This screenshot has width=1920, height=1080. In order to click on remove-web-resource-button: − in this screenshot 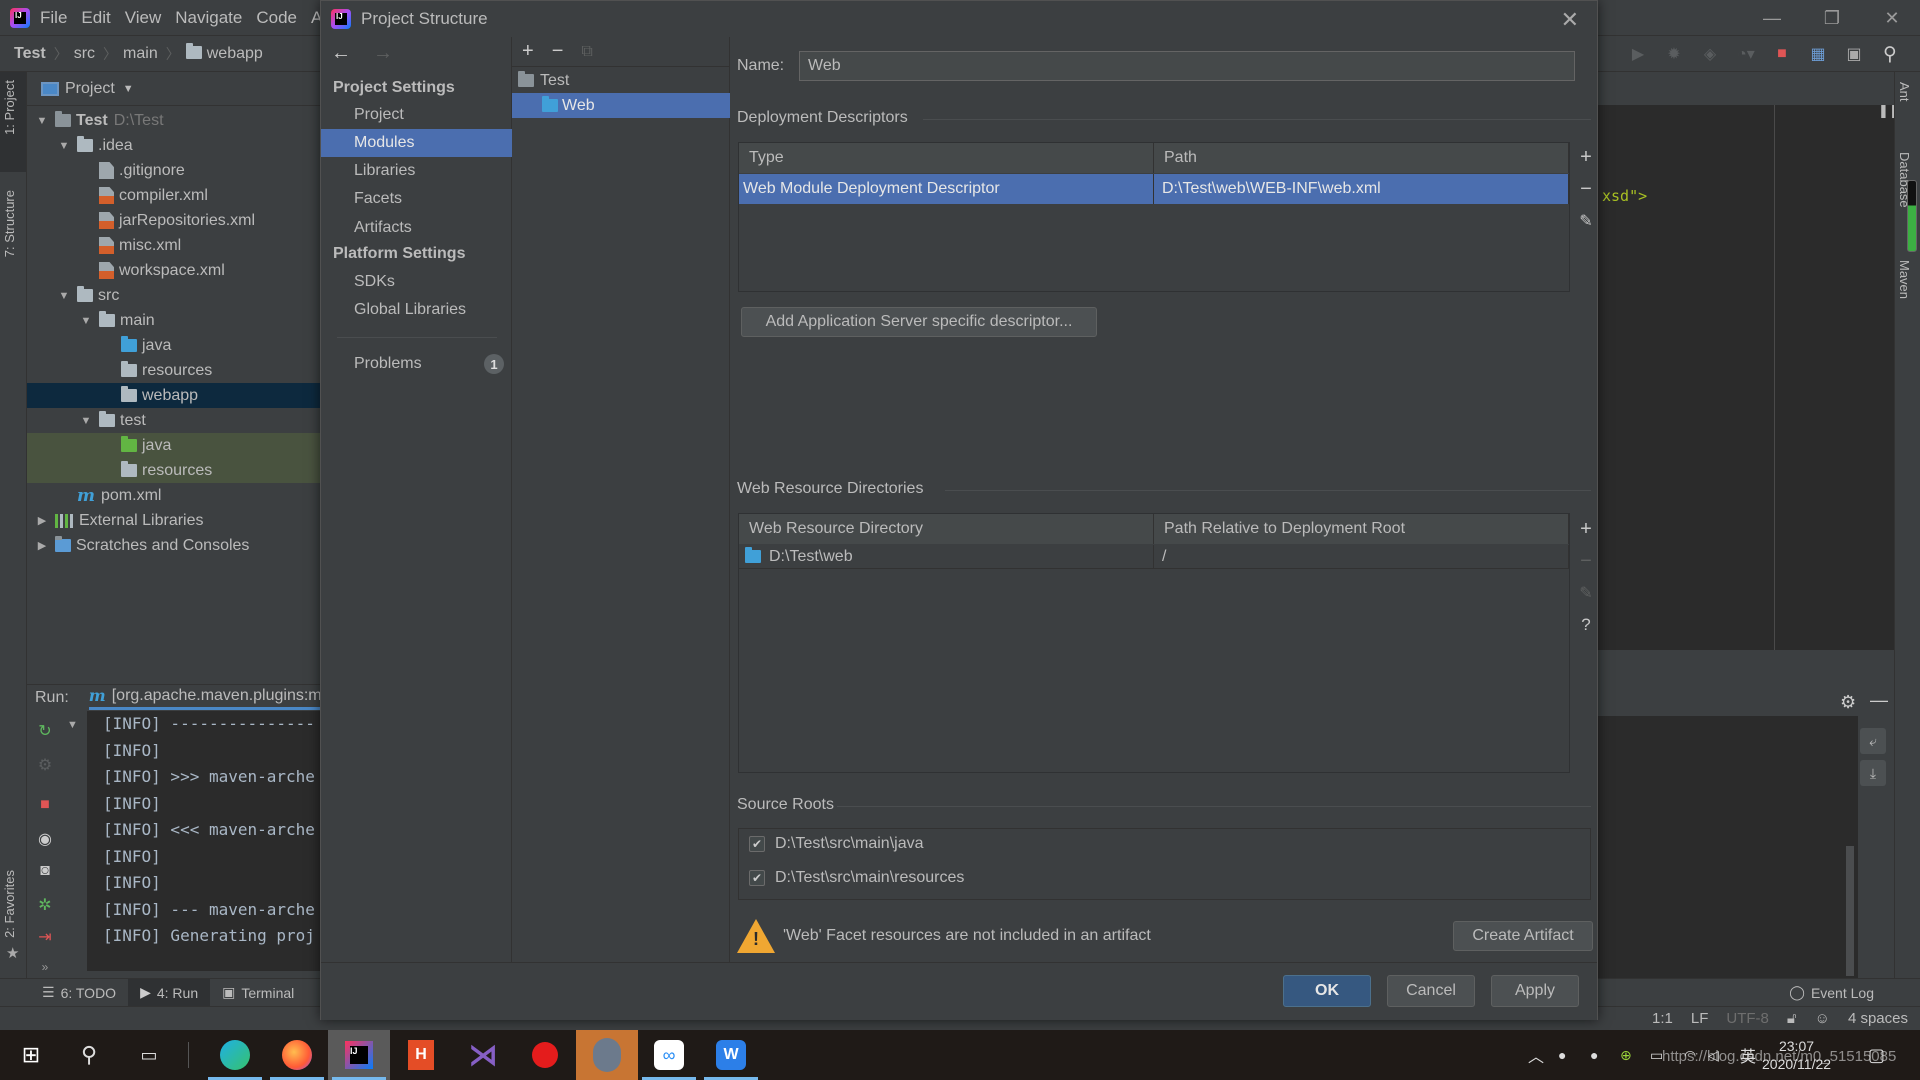, I will do `click(1586, 561)`.